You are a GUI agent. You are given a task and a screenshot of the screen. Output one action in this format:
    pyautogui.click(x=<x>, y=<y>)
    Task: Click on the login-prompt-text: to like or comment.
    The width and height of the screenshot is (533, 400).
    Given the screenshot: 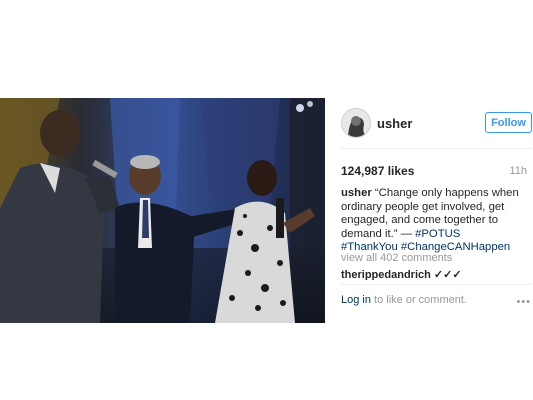 What is the action you would take?
    pyautogui.click(x=418, y=300)
    